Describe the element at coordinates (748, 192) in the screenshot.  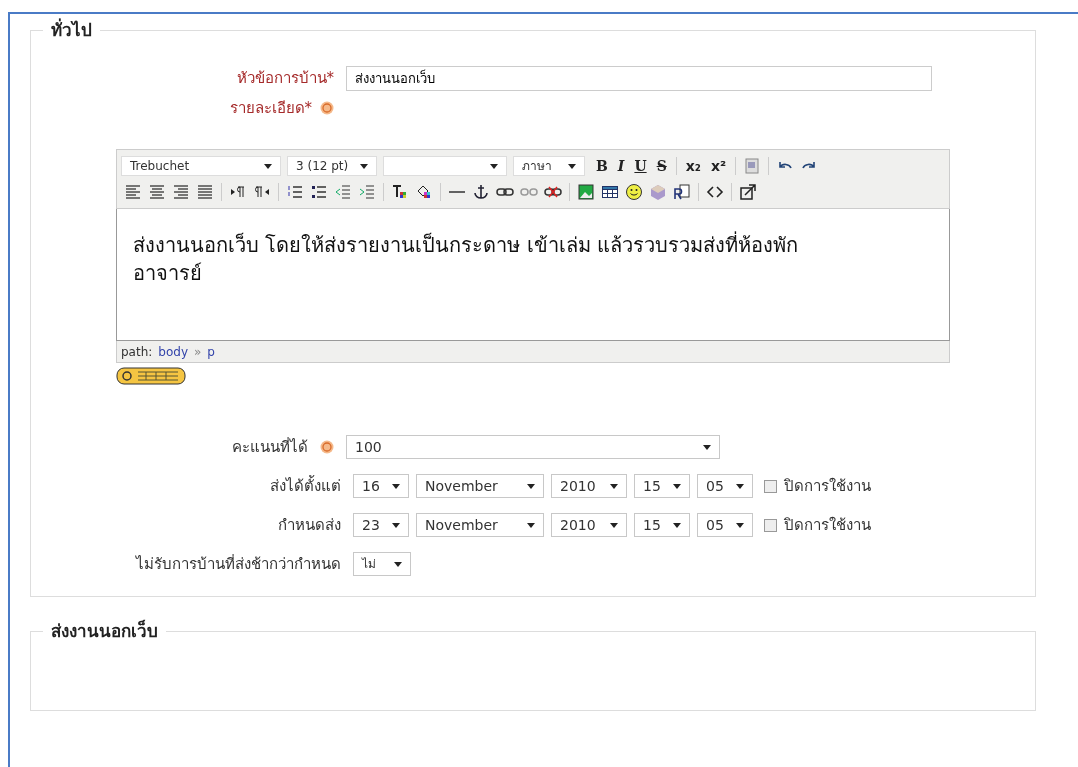
I see `fullscreen-icon` at that location.